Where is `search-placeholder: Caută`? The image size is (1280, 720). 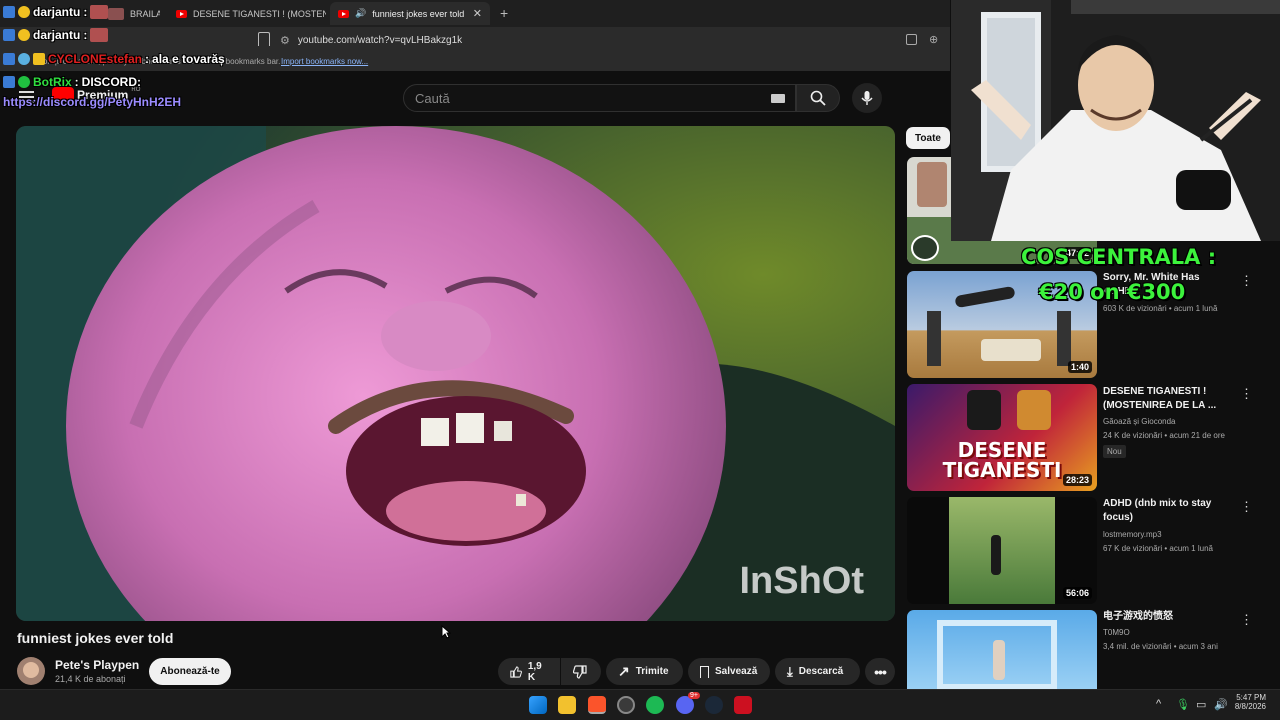 search-placeholder: Caută is located at coordinates (432, 98).